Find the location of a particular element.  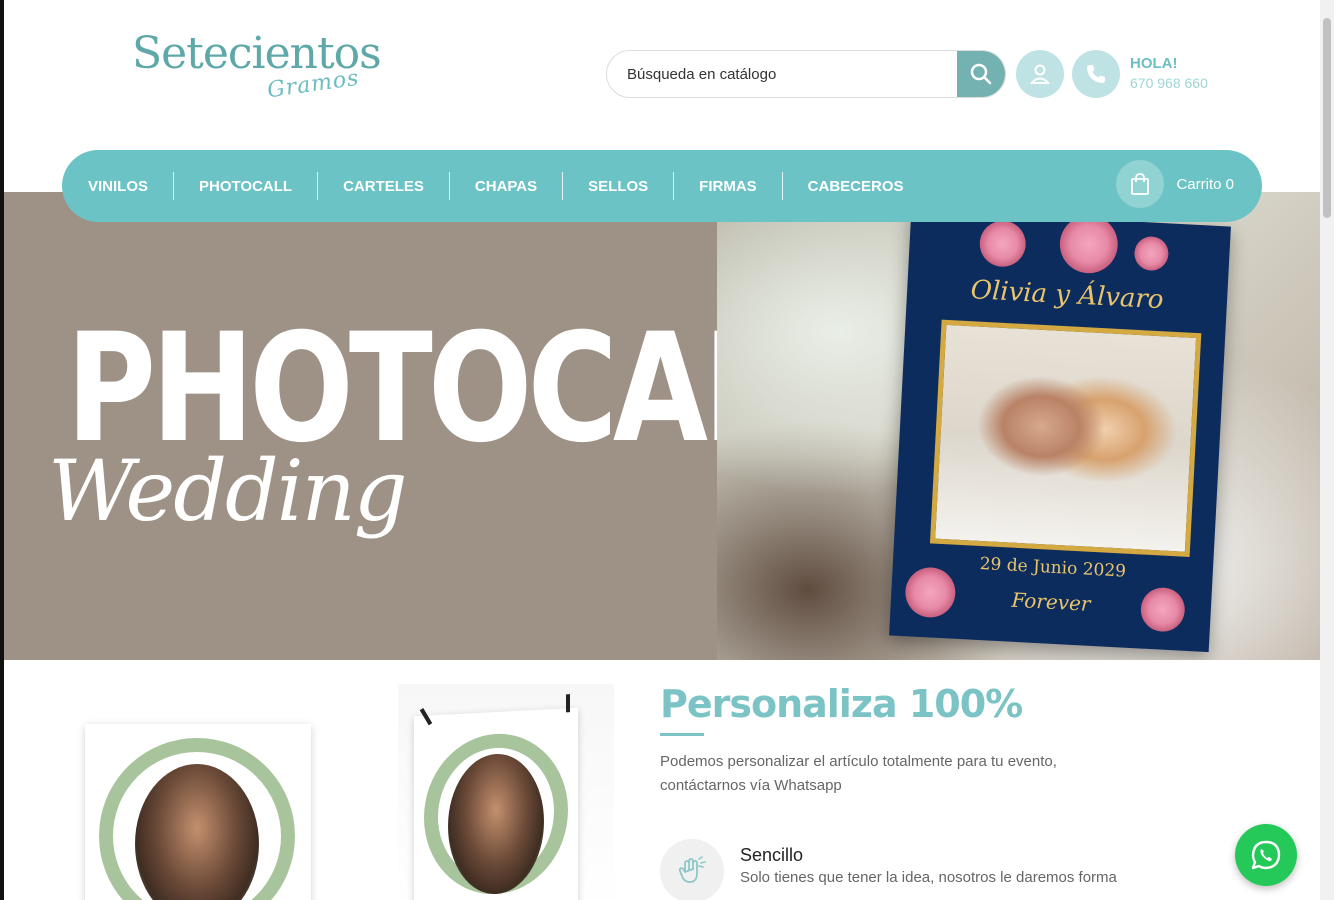

search-button is located at coordinates (981, 74).